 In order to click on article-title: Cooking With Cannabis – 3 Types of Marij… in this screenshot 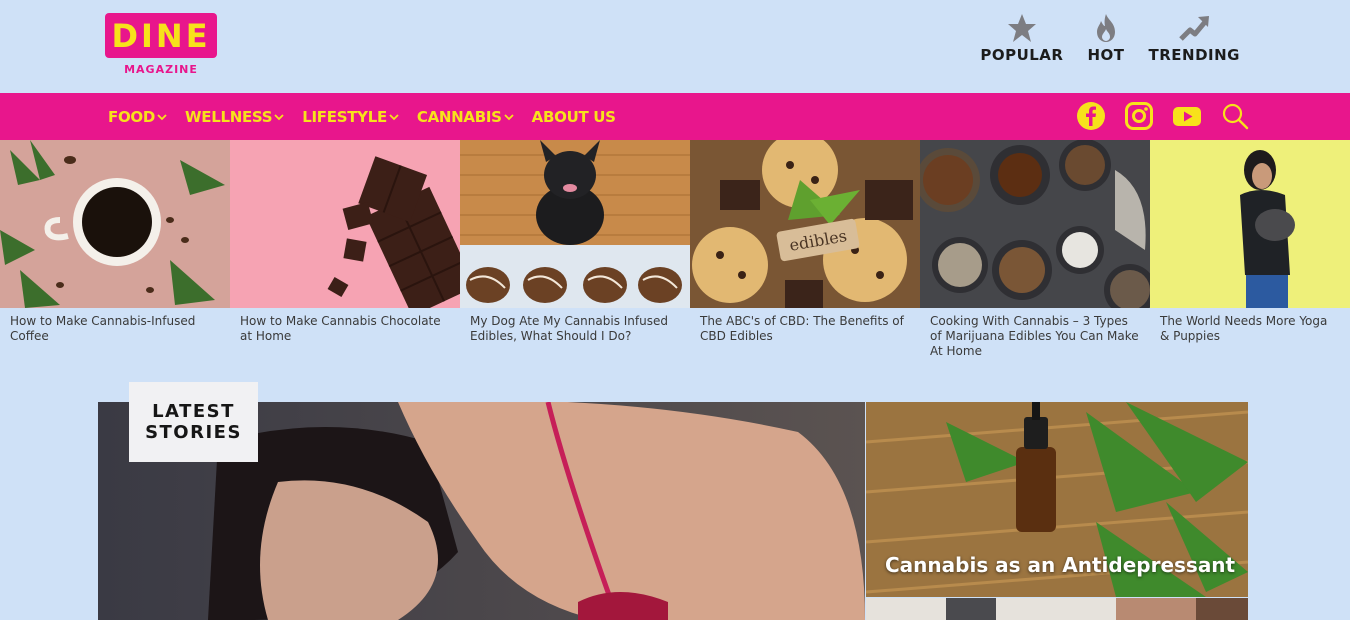, I will do `click(1034, 336)`.